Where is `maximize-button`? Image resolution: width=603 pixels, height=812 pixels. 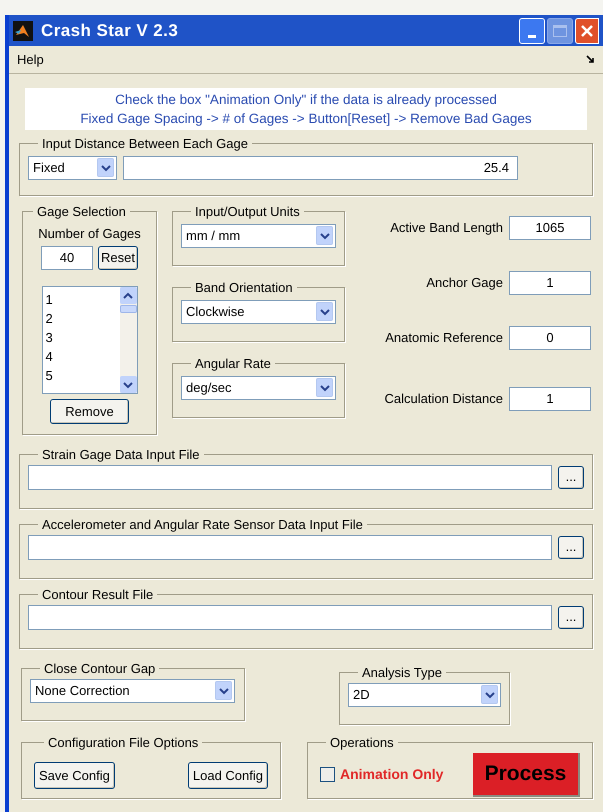
maximize-button is located at coordinates (560, 31).